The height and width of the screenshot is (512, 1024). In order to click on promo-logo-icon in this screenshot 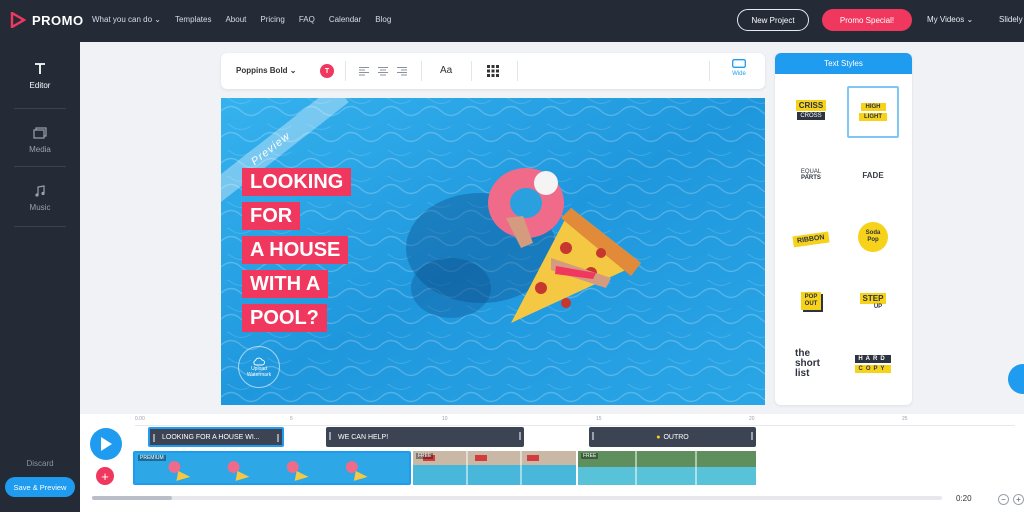, I will do `click(18, 20)`.